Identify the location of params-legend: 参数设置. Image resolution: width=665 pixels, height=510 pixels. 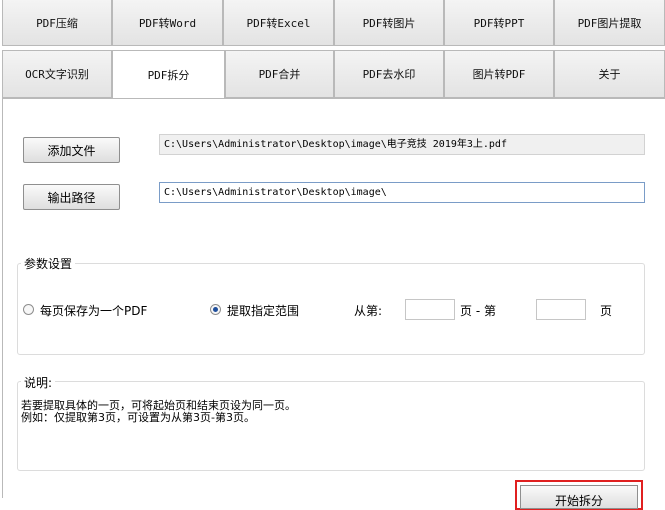
(48, 263).